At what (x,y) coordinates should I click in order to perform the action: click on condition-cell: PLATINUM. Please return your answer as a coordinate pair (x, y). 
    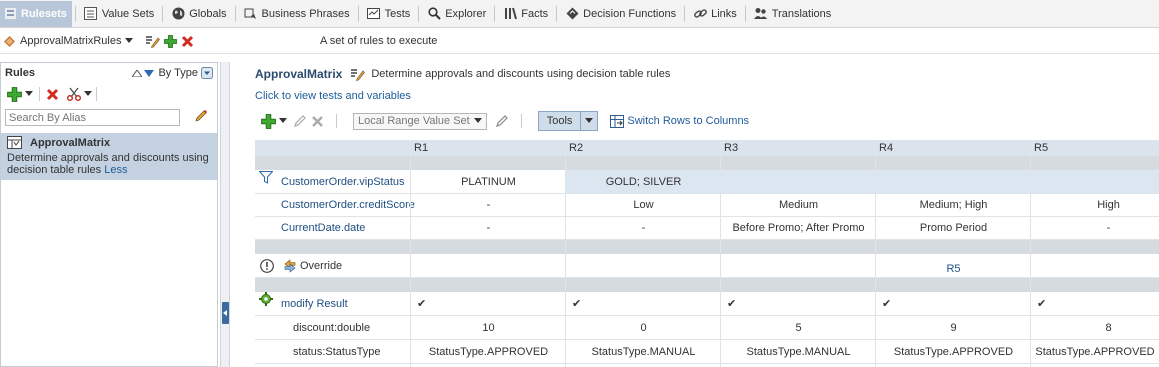
    Looking at the image, I should click on (488, 181).